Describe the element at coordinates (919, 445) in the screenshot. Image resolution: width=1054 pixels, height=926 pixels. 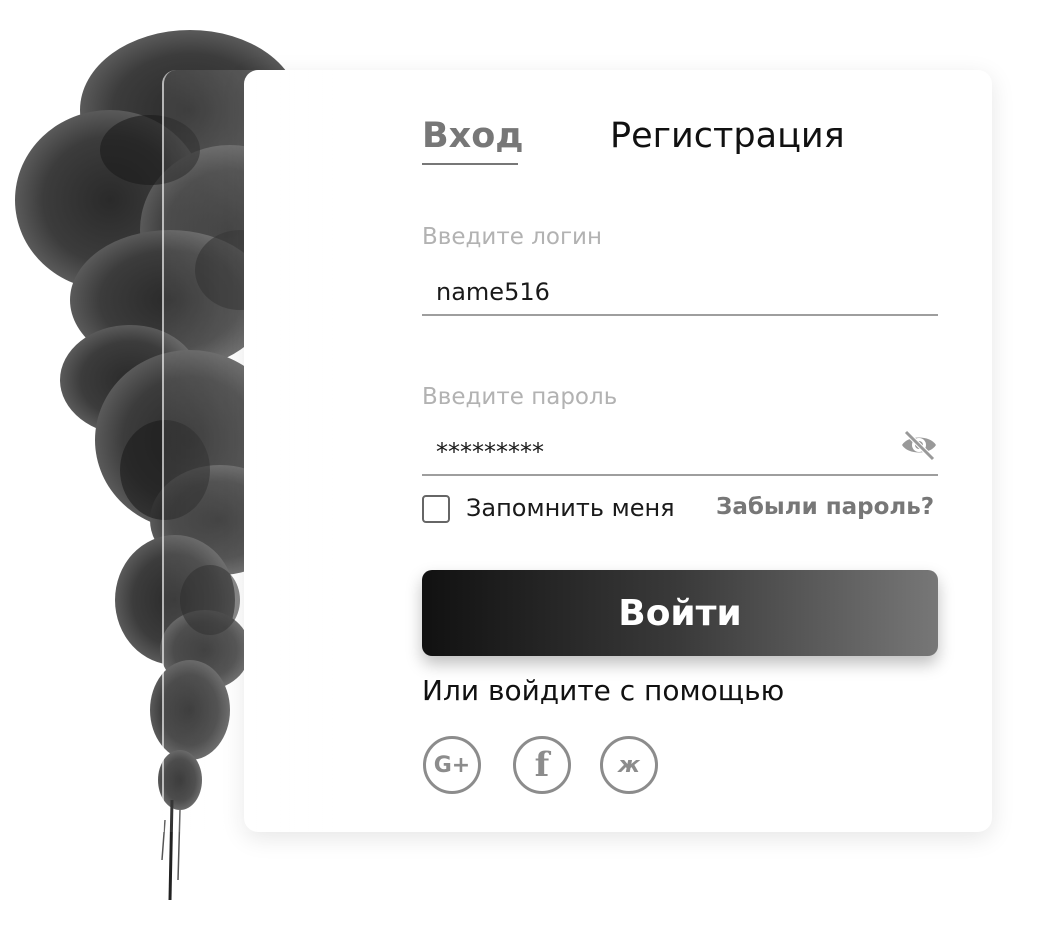
I see `eye-slash-icon` at that location.